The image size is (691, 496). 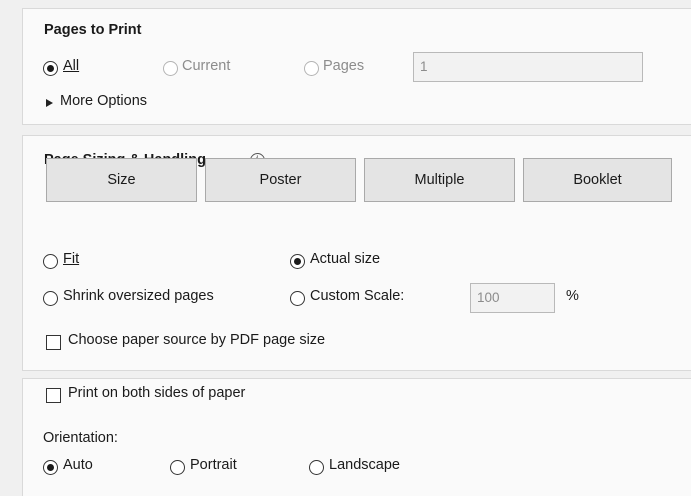 What do you see at coordinates (512, 298) in the screenshot?
I see `custom-scale-input: 100` at bounding box center [512, 298].